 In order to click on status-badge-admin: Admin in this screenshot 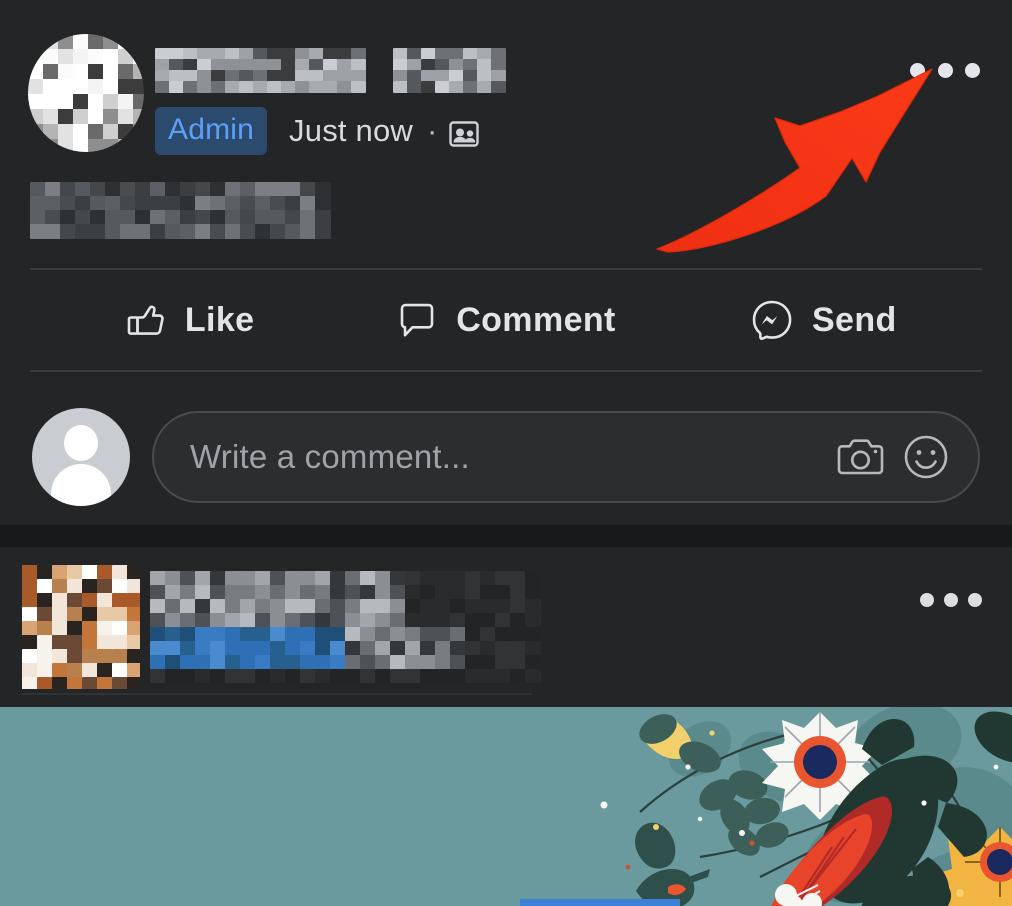, I will do `click(211, 131)`.